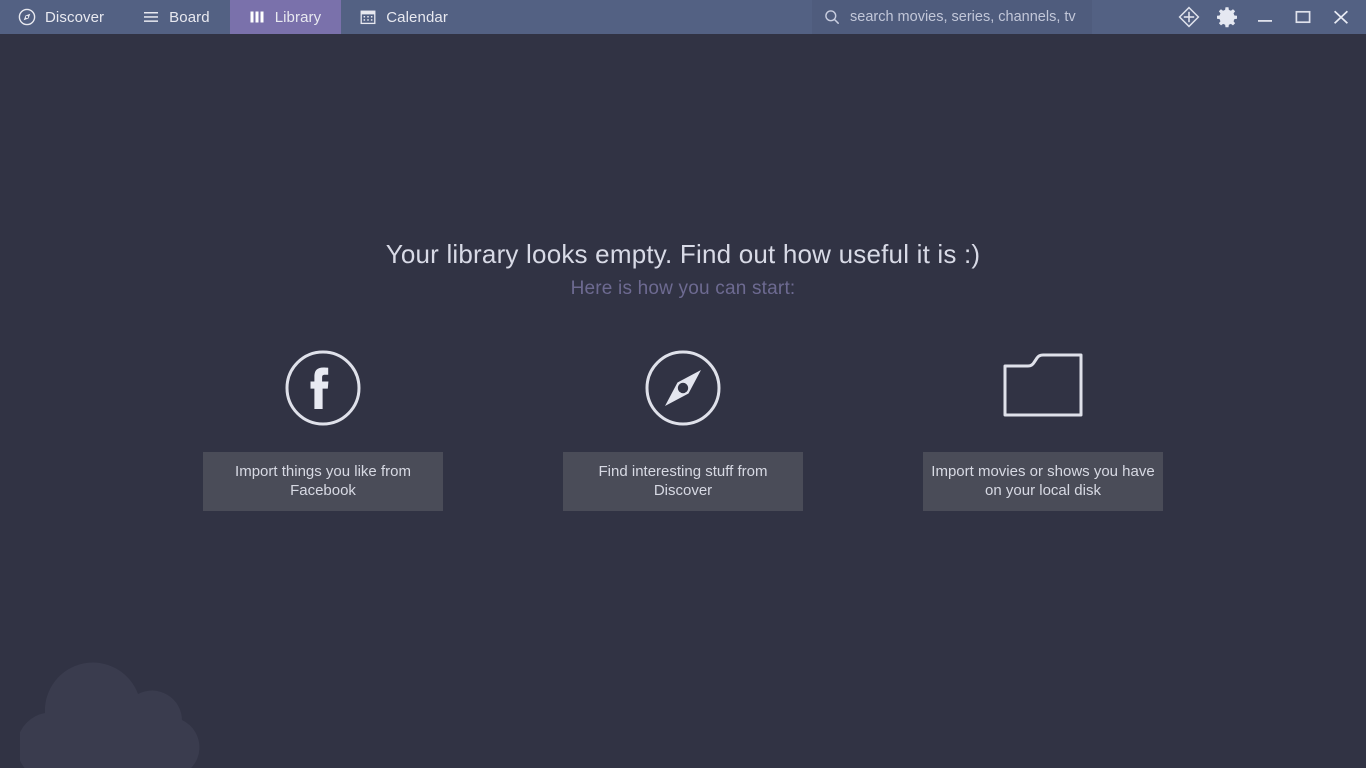 The width and height of the screenshot is (1366, 768). I want to click on tab-discover-label: Discover, so click(75, 17).